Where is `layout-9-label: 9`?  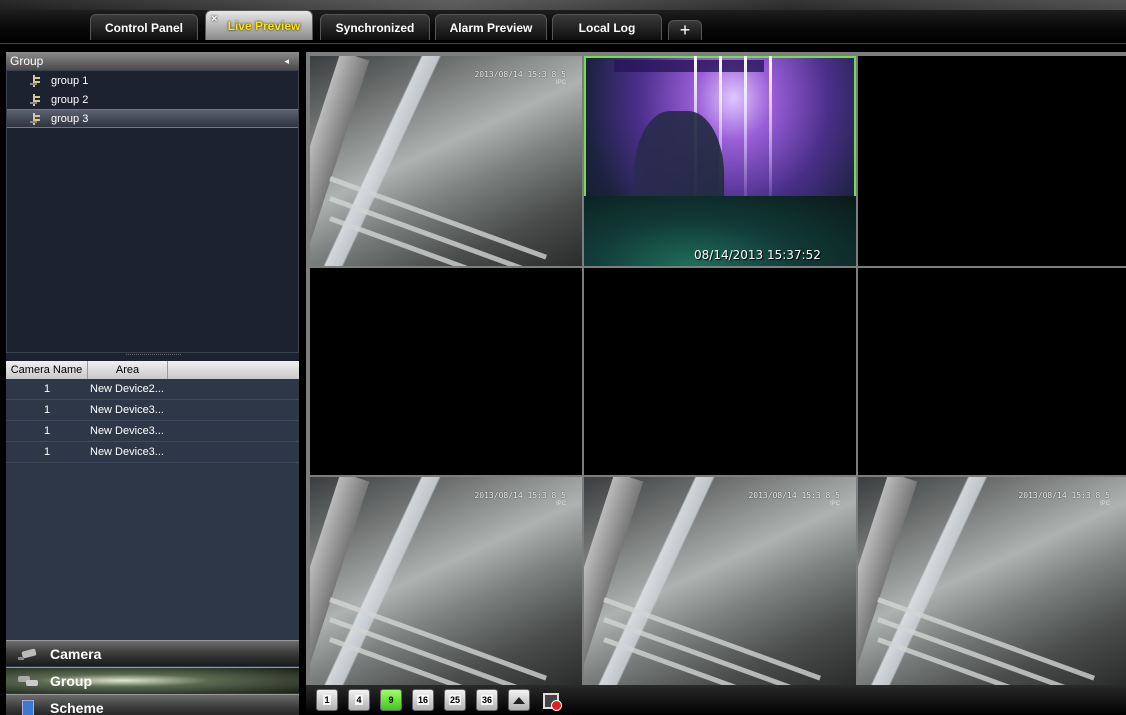
layout-9-label: 9 is located at coordinates (391, 700).